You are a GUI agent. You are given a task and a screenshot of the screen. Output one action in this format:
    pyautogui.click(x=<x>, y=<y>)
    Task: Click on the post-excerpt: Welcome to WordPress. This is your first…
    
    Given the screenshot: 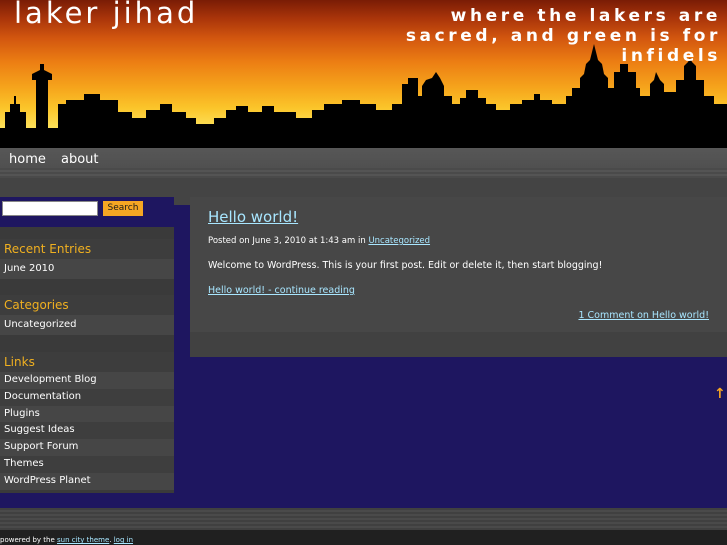 What is the action you would take?
    pyautogui.click(x=405, y=265)
    